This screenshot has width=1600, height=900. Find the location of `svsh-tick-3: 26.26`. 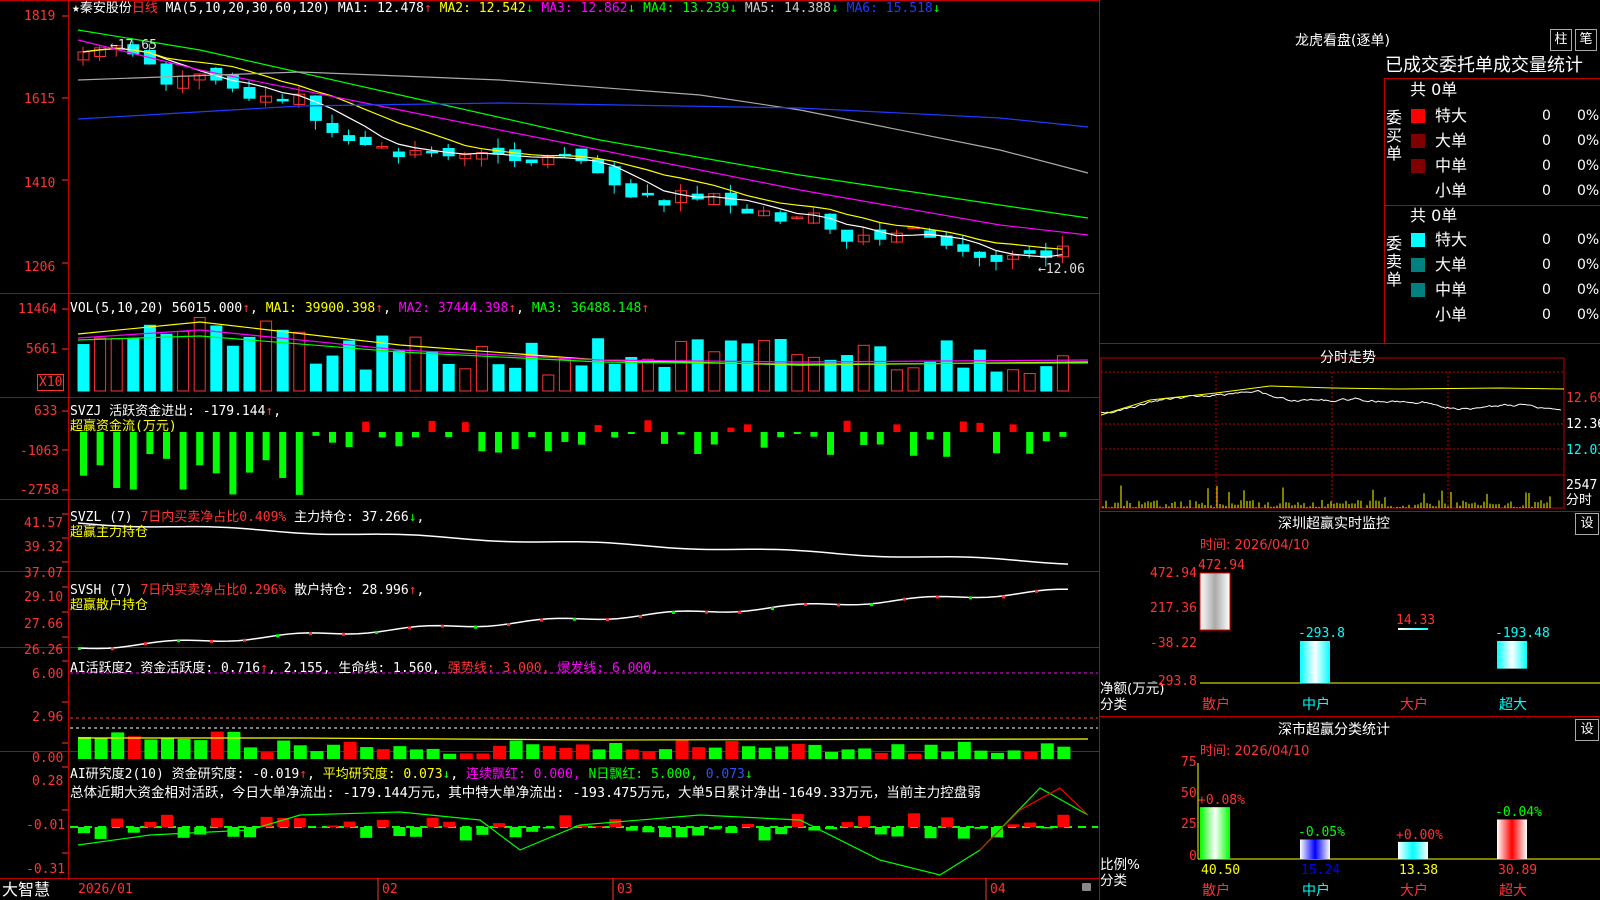

svsh-tick-3: 26.26 is located at coordinates (44, 650).